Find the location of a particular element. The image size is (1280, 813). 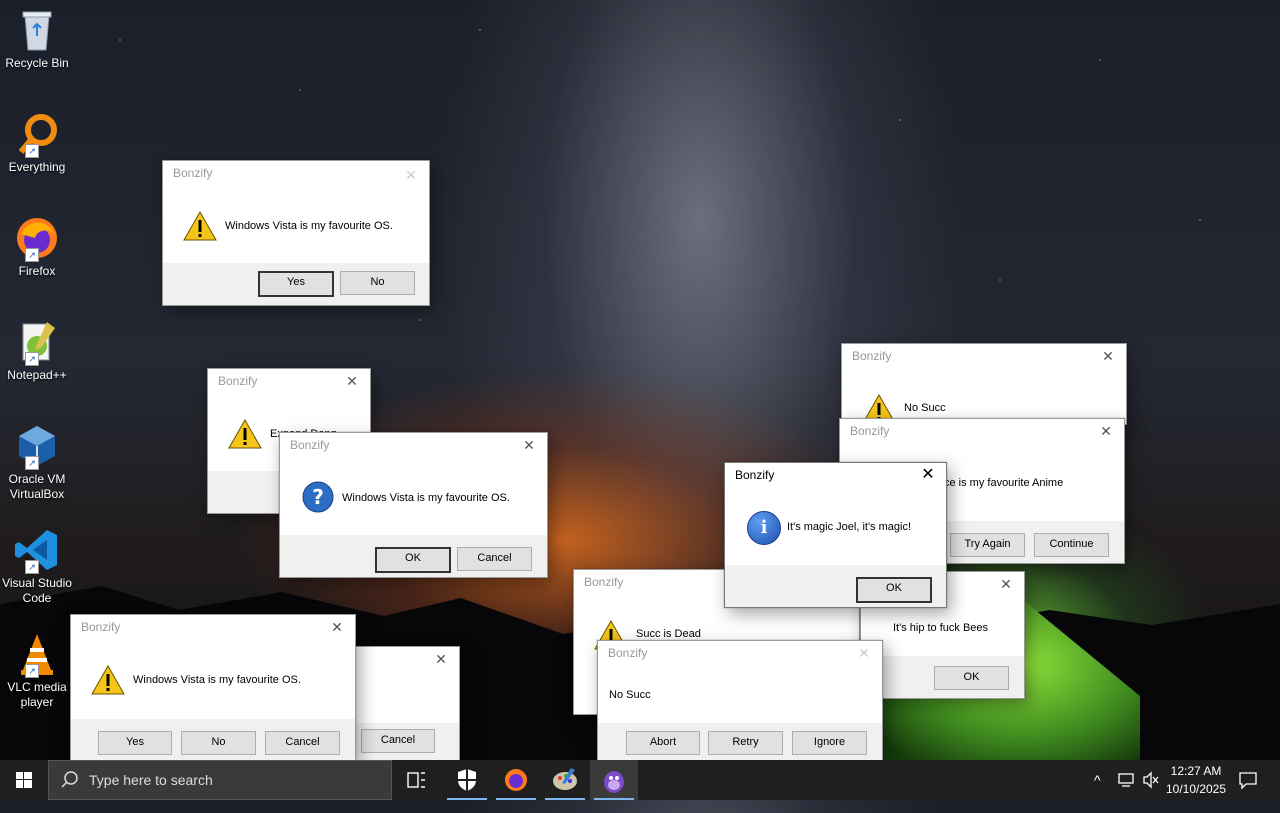

search-icon is located at coordinates (70, 787).